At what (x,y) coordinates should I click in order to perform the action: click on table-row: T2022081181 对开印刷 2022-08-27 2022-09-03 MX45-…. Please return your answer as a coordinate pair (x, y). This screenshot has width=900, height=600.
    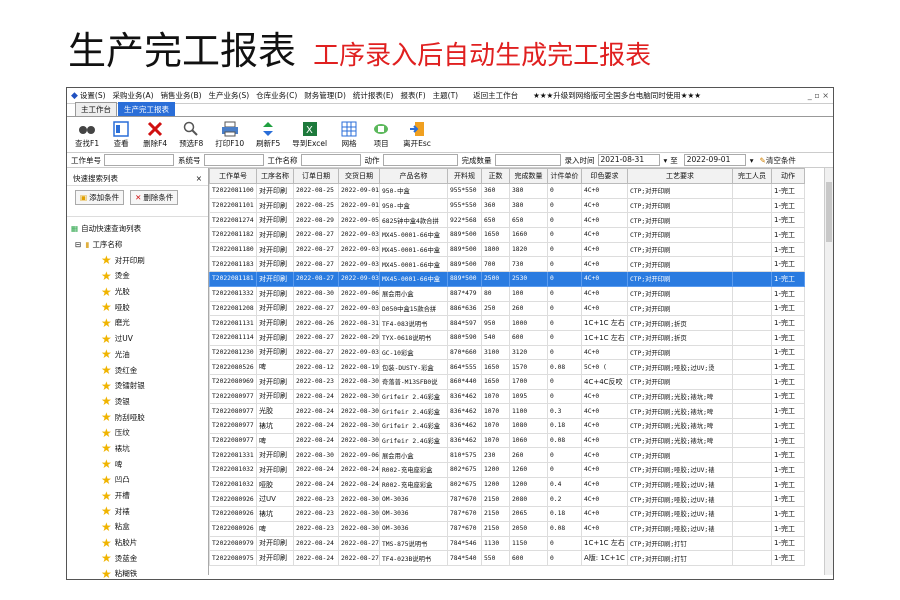
    Looking at the image, I should click on (507, 279).